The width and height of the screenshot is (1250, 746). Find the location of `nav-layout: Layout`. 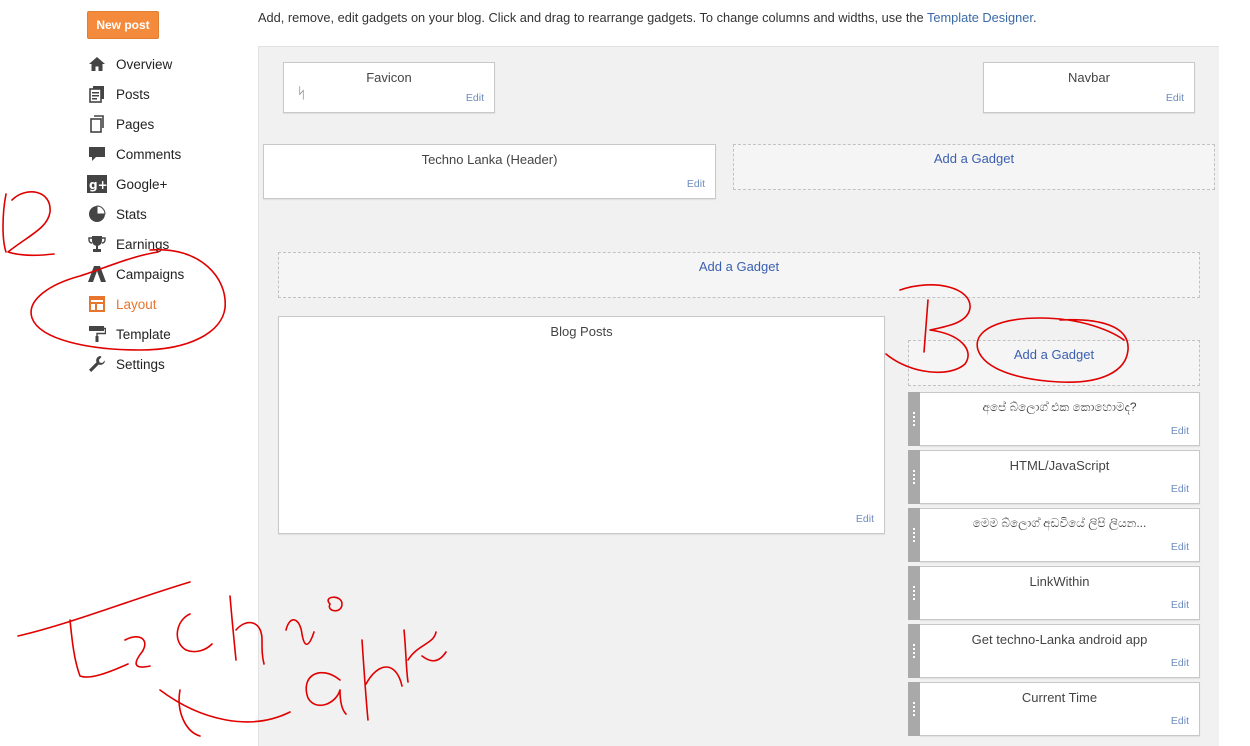

nav-layout: Layout is located at coordinates (122, 304).